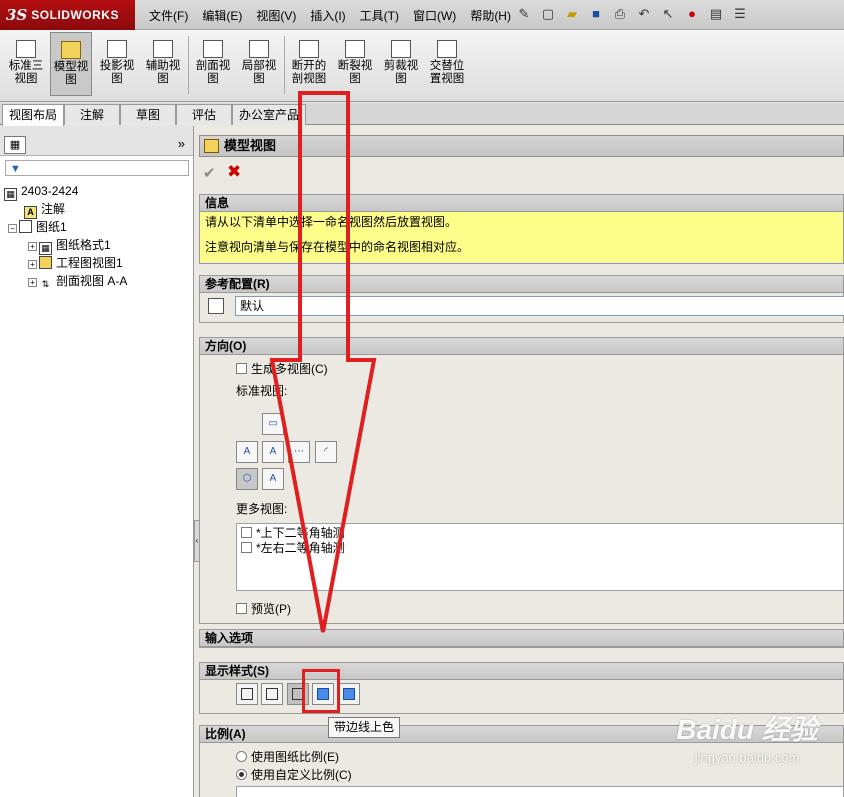 The image size is (844, 797). What do you see at coordinates (321, 691) in the screenshot?
I see `highlight-box` at bounding box center [321, 691].